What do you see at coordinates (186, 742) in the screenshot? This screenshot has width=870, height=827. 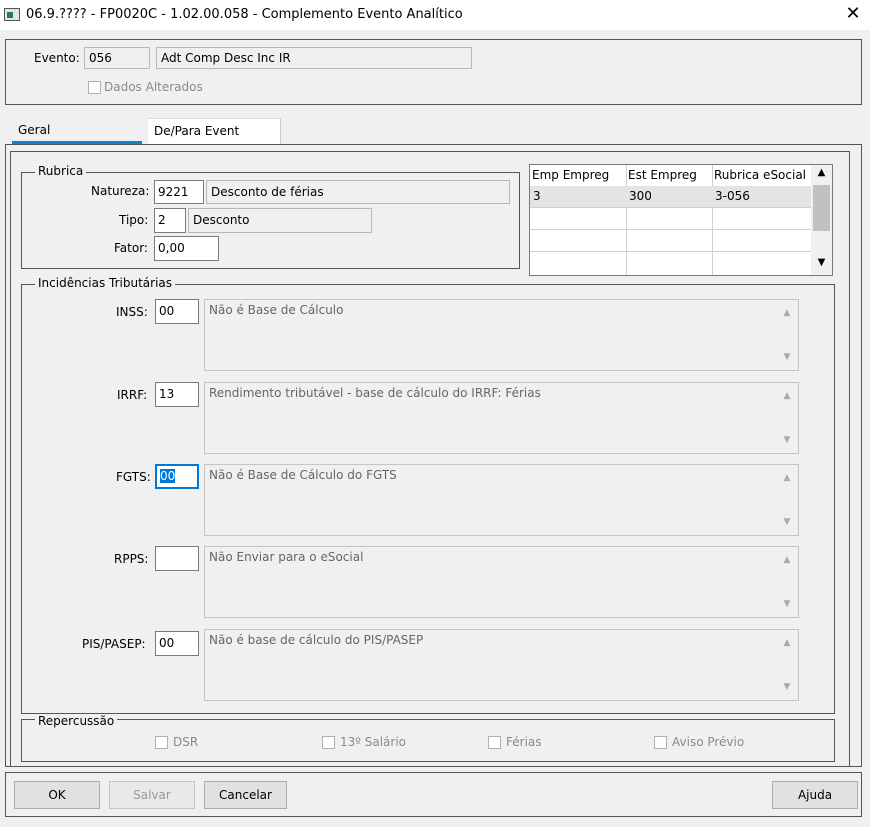 I see `dsr-label: DSR` at bounding box center [186, 742].